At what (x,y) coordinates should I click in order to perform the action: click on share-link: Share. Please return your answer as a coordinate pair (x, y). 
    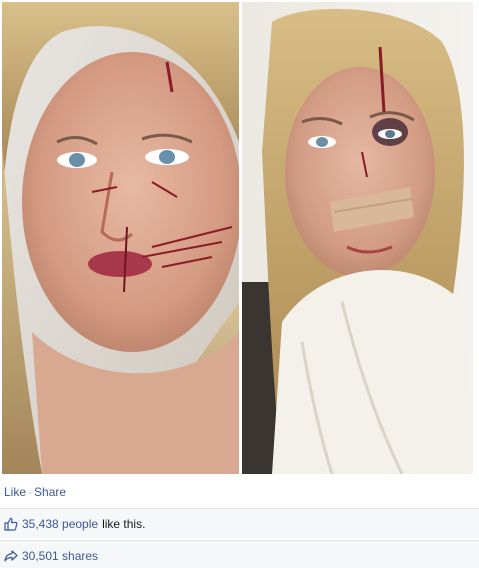
    Looking at the image, I should click on (50, 492).